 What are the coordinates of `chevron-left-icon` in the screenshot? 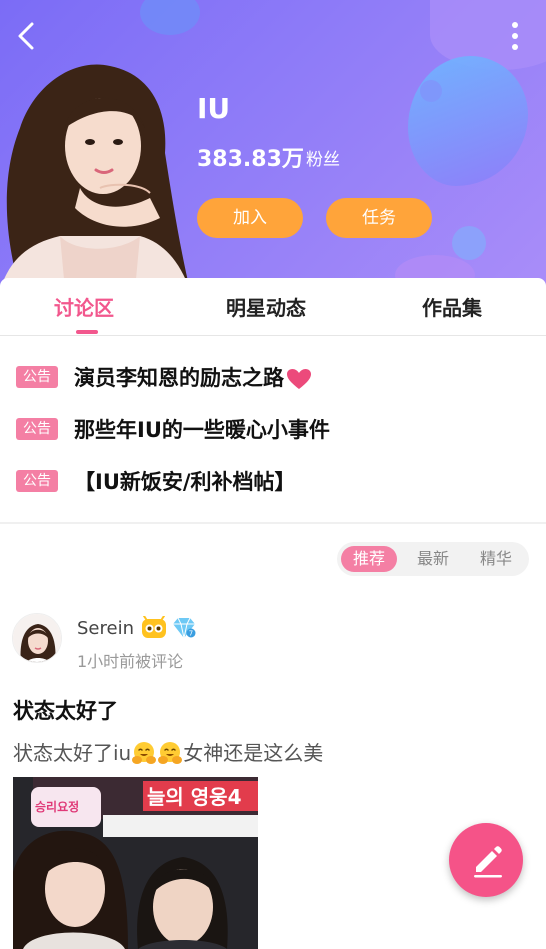 It's located at (26, 36).